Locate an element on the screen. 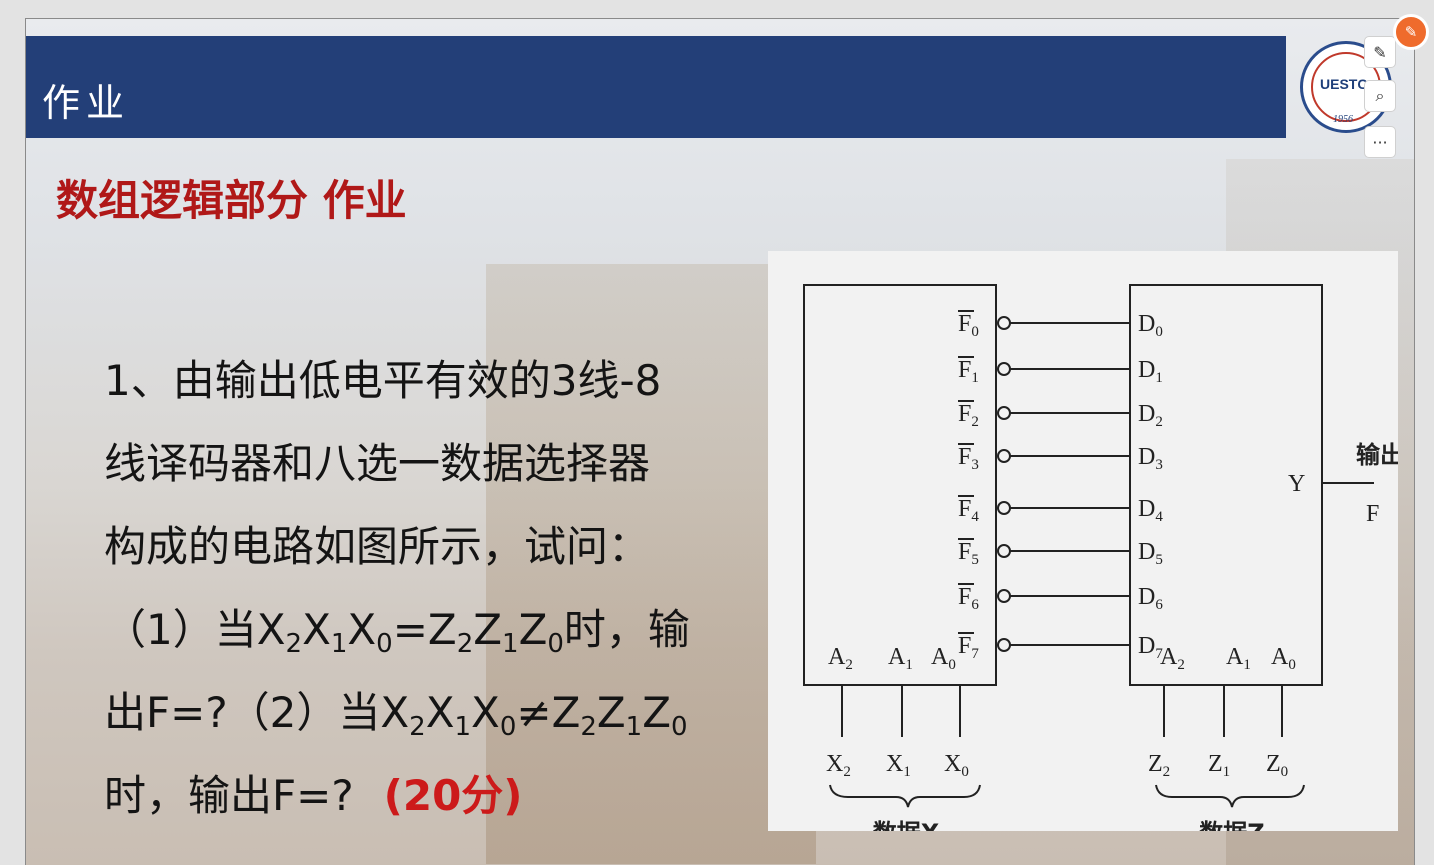 This screenshot has height=865, width=1434. q4-z2: Z is located at coordinates (442, 629).